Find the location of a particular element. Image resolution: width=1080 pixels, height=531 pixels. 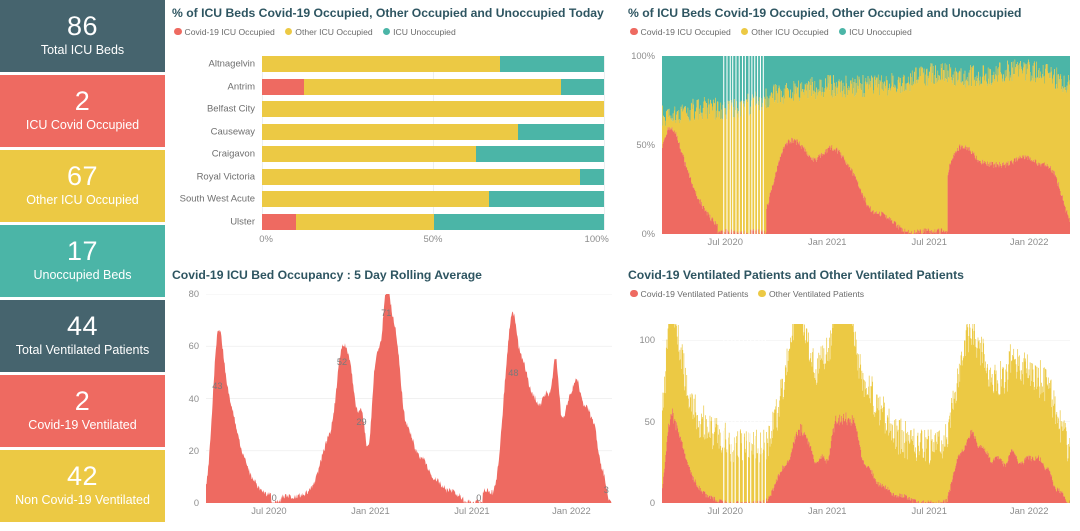

x-axis-tick-label: Jan 2021 is located at coordinates (370, 510).